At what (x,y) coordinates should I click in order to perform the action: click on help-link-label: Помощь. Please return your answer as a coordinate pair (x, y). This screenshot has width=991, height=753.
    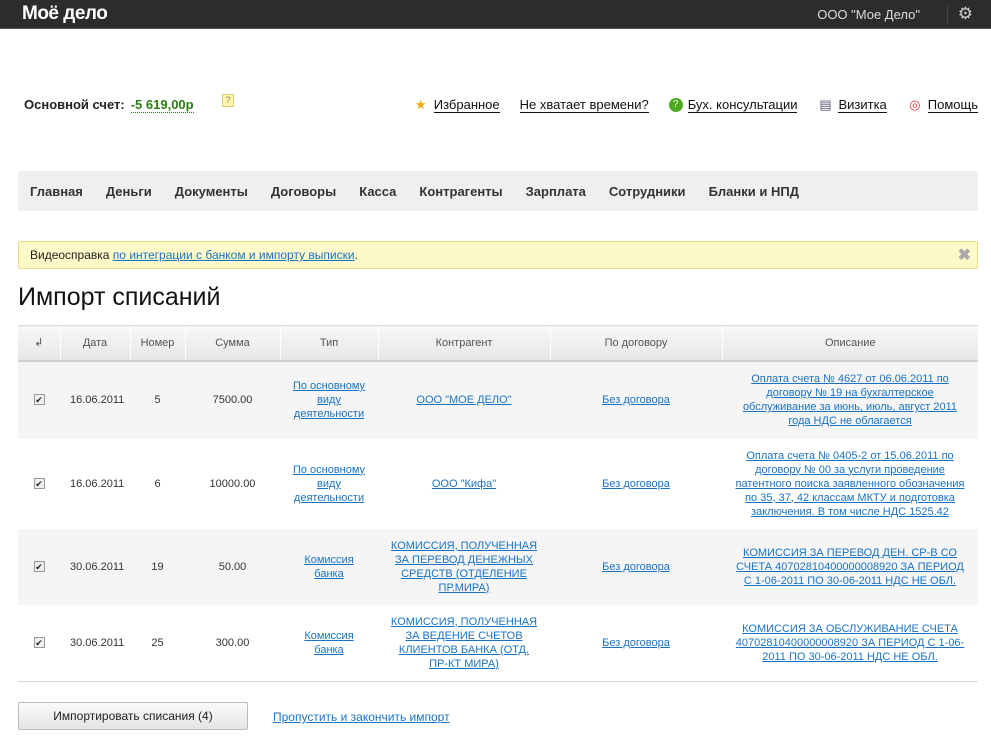
    Looking at the image, I should click on (952, 105).